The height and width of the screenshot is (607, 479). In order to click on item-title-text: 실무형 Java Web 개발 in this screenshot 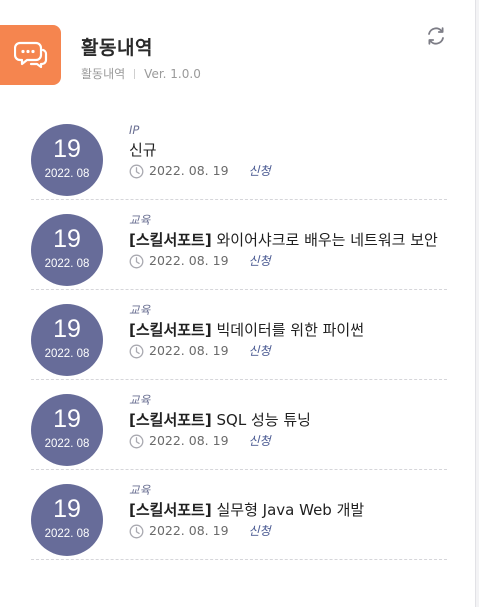, I will do `click(290, 510)`.